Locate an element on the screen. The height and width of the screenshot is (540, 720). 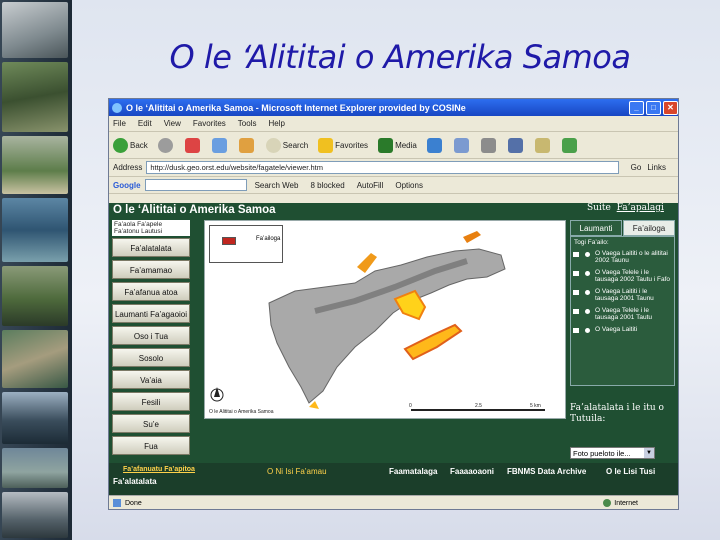
menu-file: File is located at coordinates (119, 123).